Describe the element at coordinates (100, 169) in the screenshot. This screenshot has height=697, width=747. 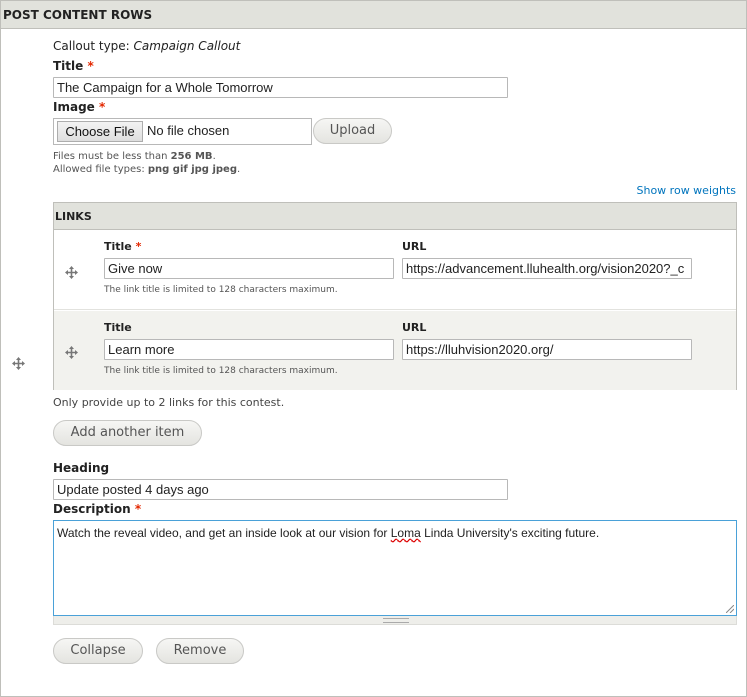
I see `types-prefix: Allowed file types:` at that location.